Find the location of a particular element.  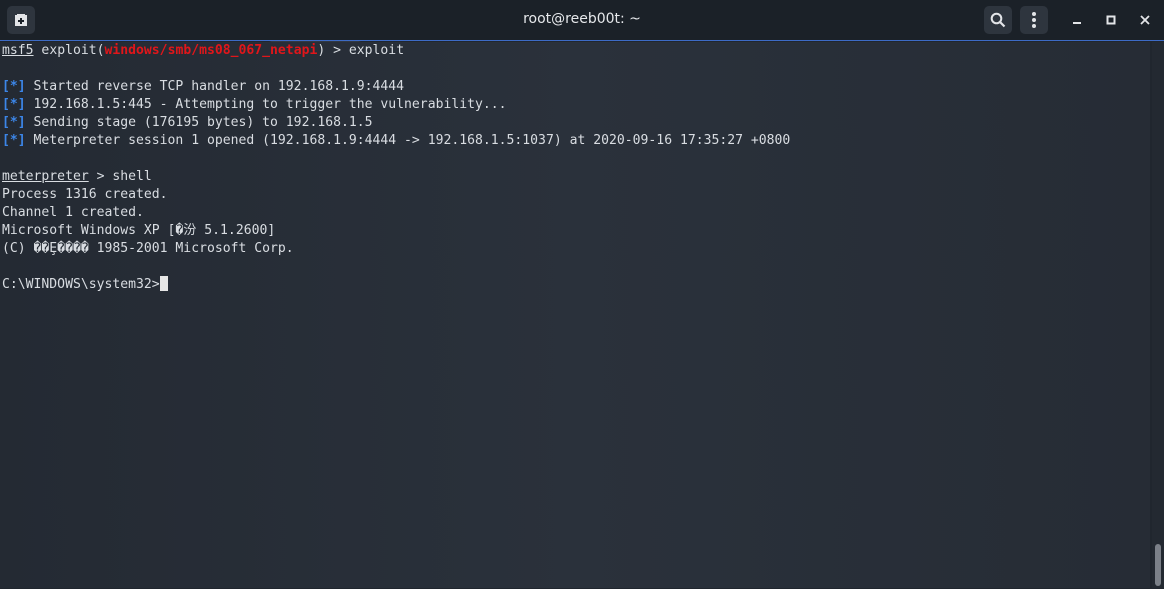

output-line: (C) ��Ȩ���� 1985-2001 Microsoft Corp. is located at coordinates (148, 248).